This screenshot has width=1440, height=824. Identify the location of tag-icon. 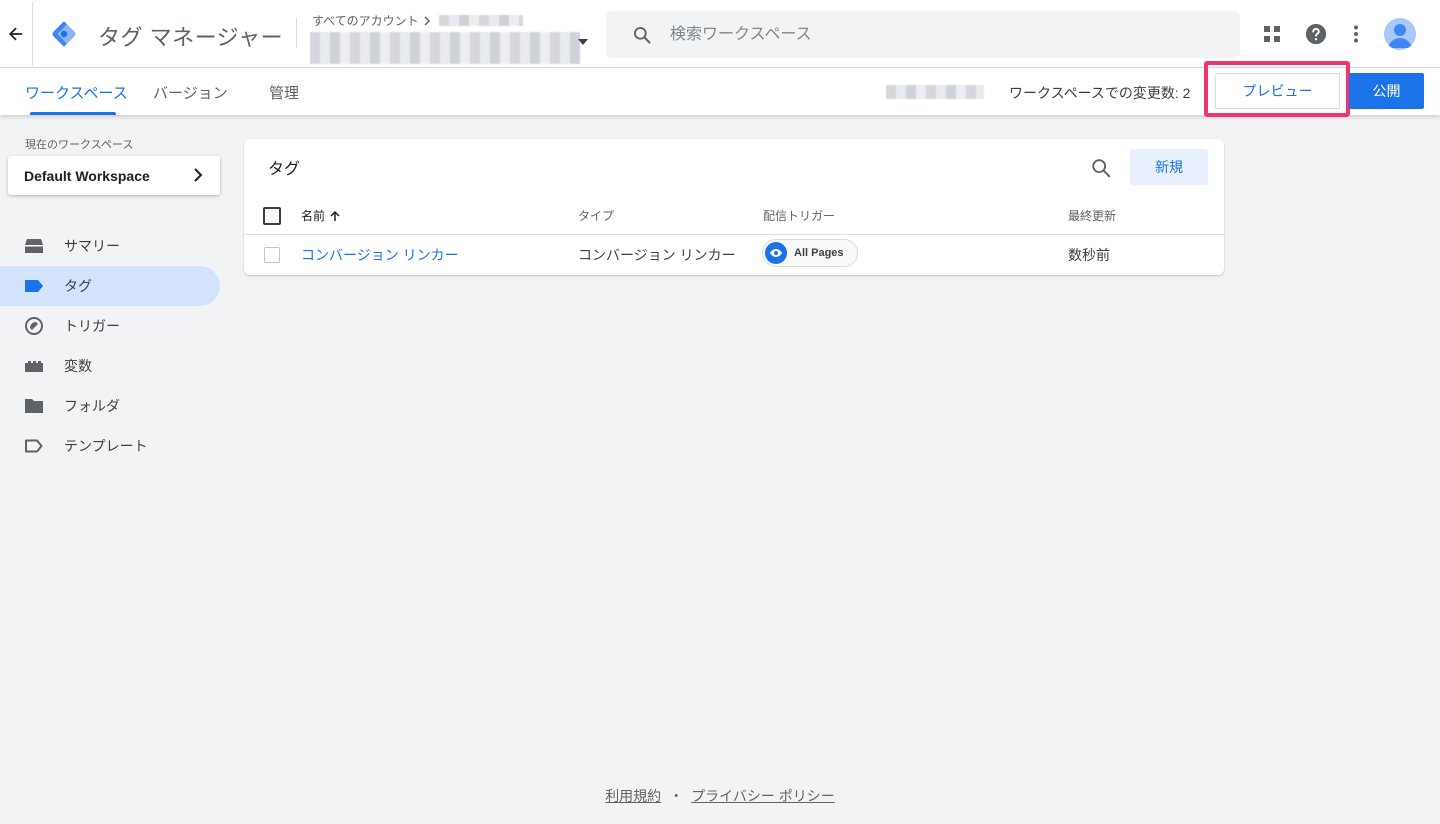
(34, 286).